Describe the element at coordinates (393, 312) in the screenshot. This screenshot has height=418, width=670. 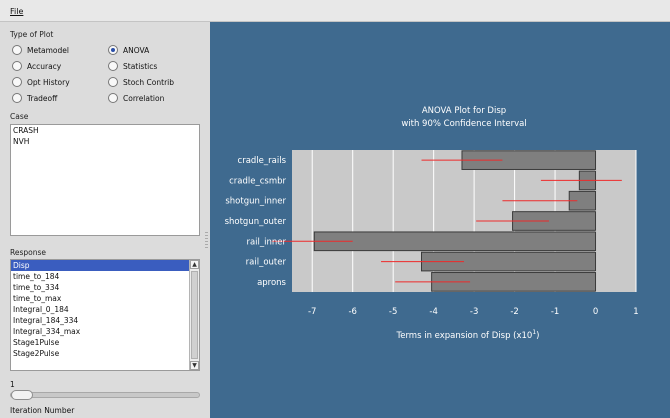
I see `x-tick-label: -5` at that location.